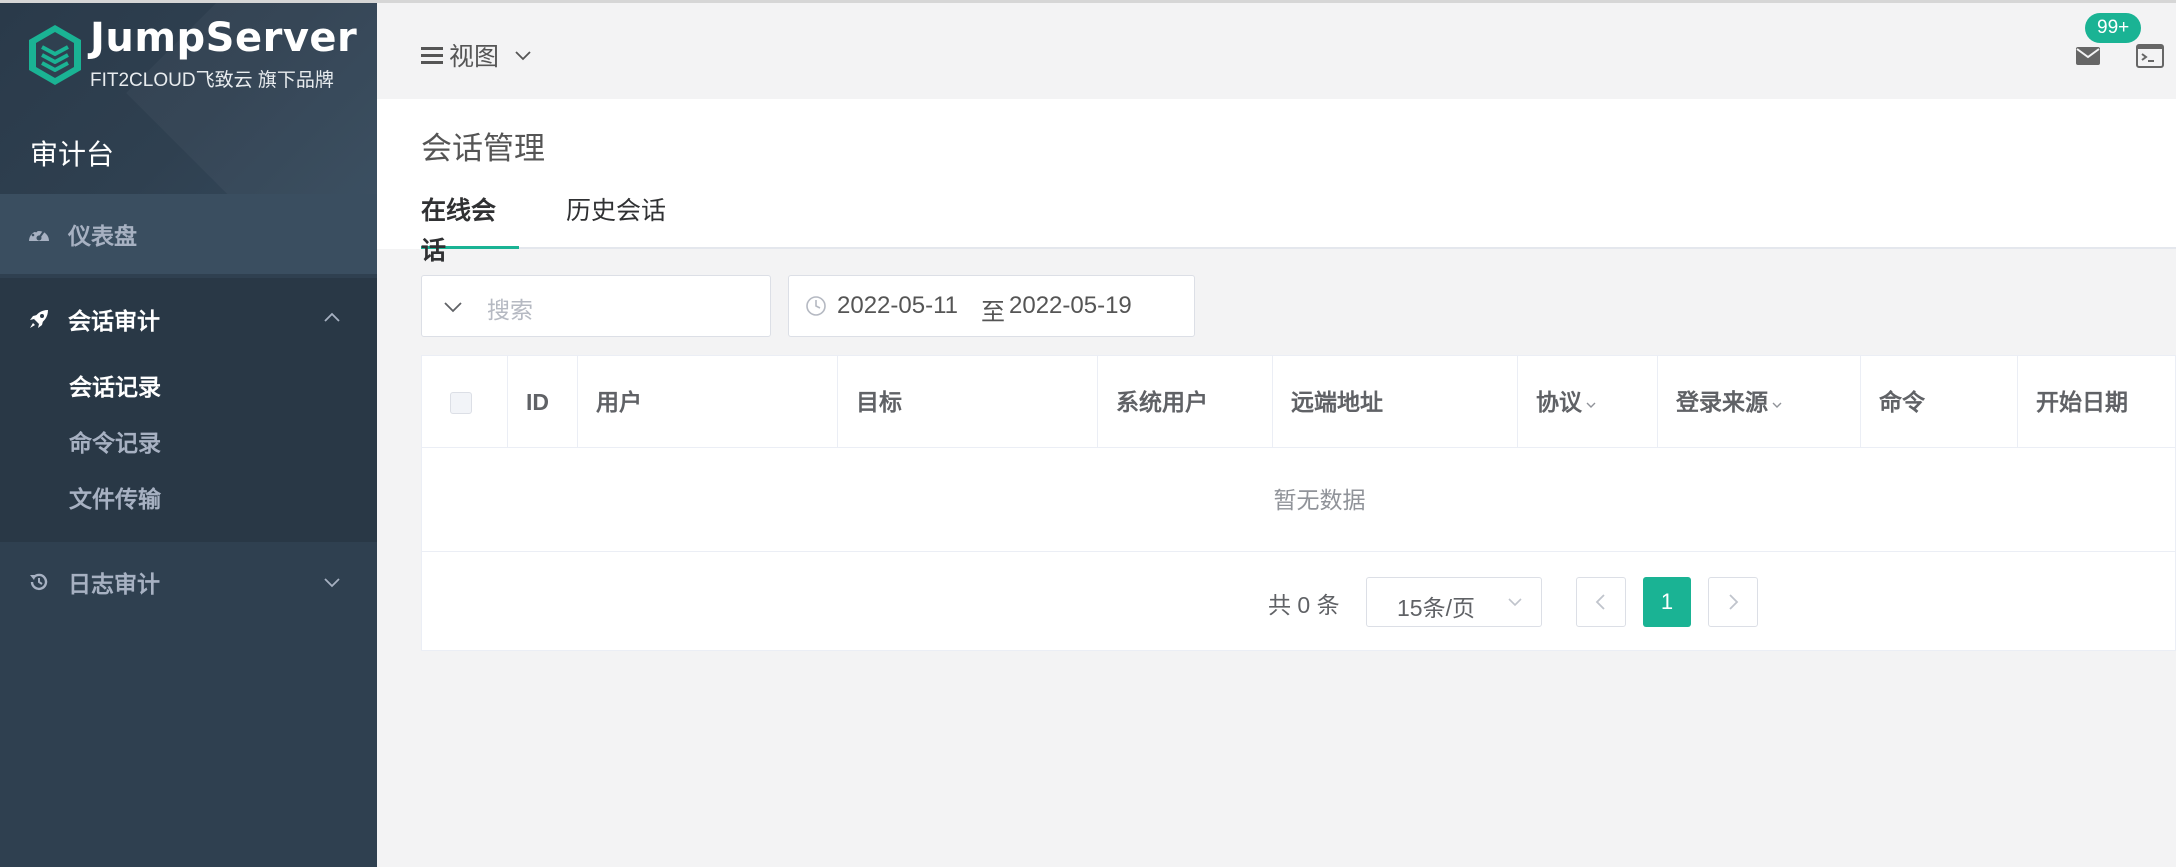 This screenshot has height=867, width=2176. I want to click on column-start-date: 开始日期, so click(2082, 402).